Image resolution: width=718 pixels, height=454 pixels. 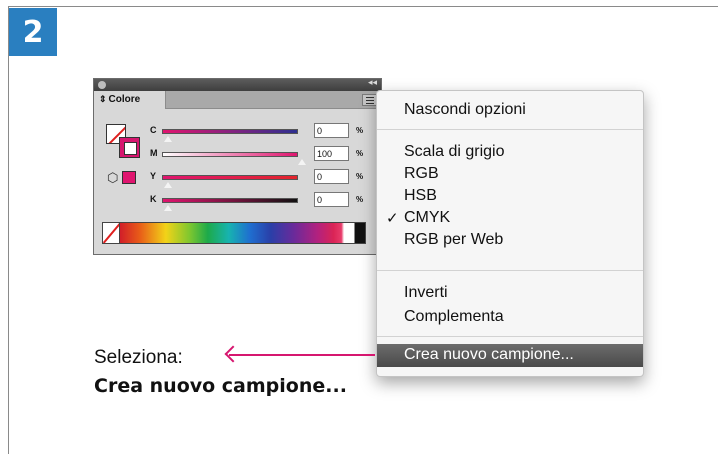 What do you see at coordinates (331, 176) in the screenshot?
I see `value-field-y: 0` at bounding box center [331, 176].